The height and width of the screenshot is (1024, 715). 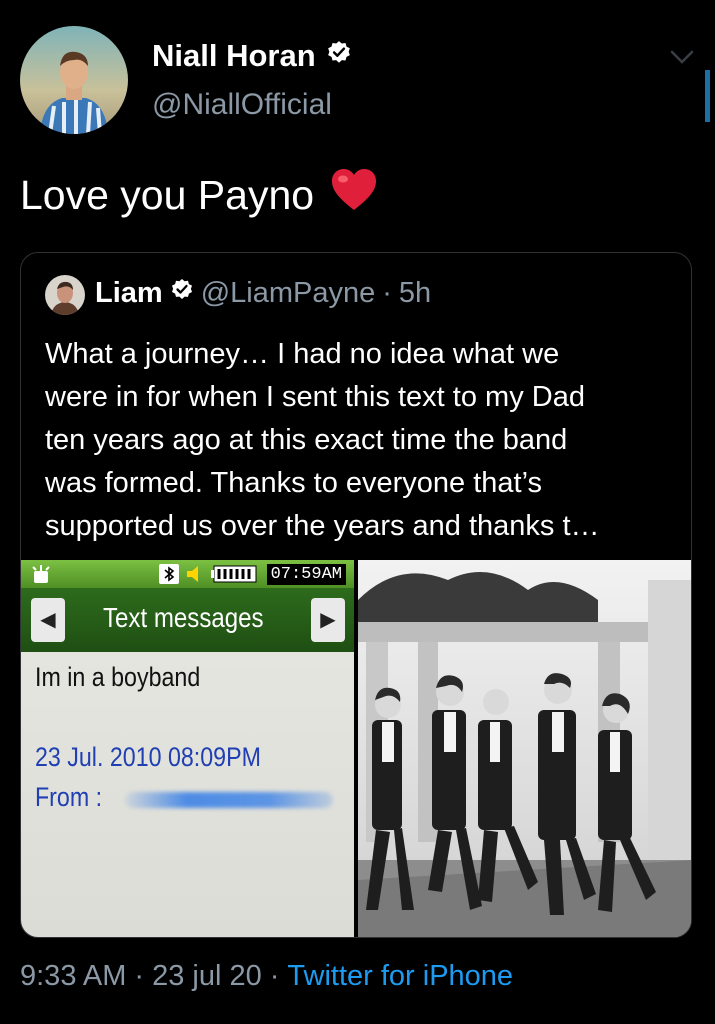 What do you see at coordinates (328, 620) in the screenshot?
I see `phone-right-arrow-icon: ▶` at bounding box center [328, 620].